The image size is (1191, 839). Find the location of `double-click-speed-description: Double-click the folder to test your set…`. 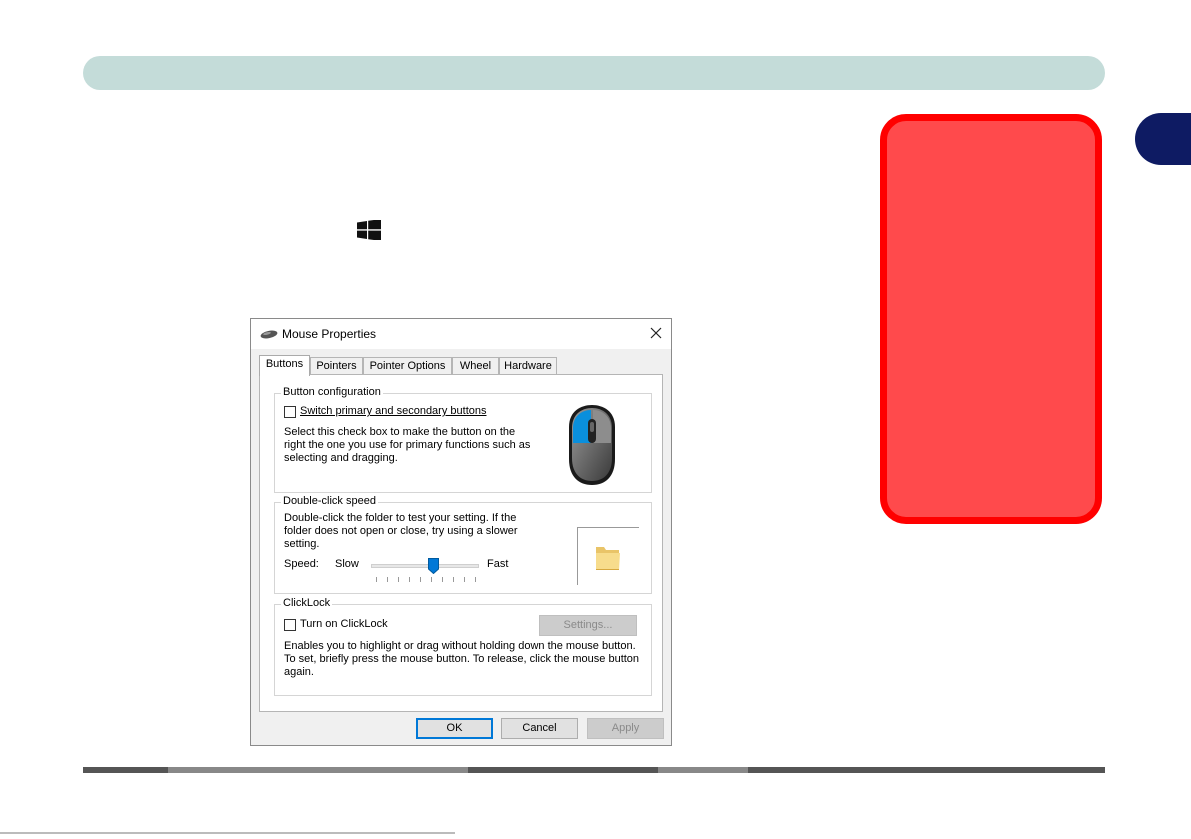

double-click-speed-description: Double-click the folder to test your set… is located at coordinates (401, 531).